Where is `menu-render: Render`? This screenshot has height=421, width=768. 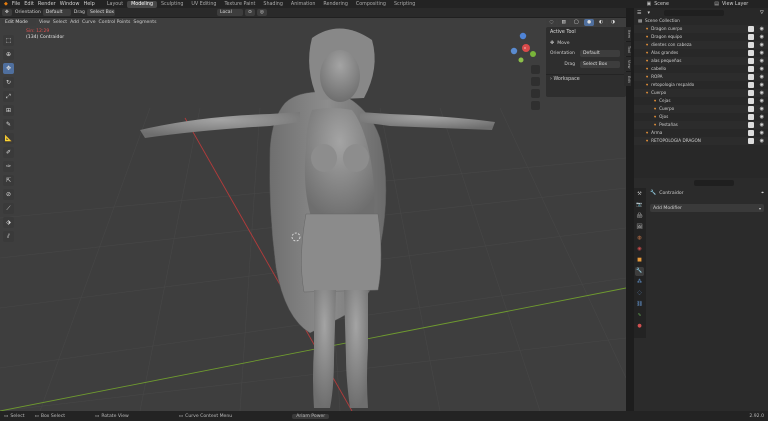
menu-render: Render is located at coordinates (47, 4).